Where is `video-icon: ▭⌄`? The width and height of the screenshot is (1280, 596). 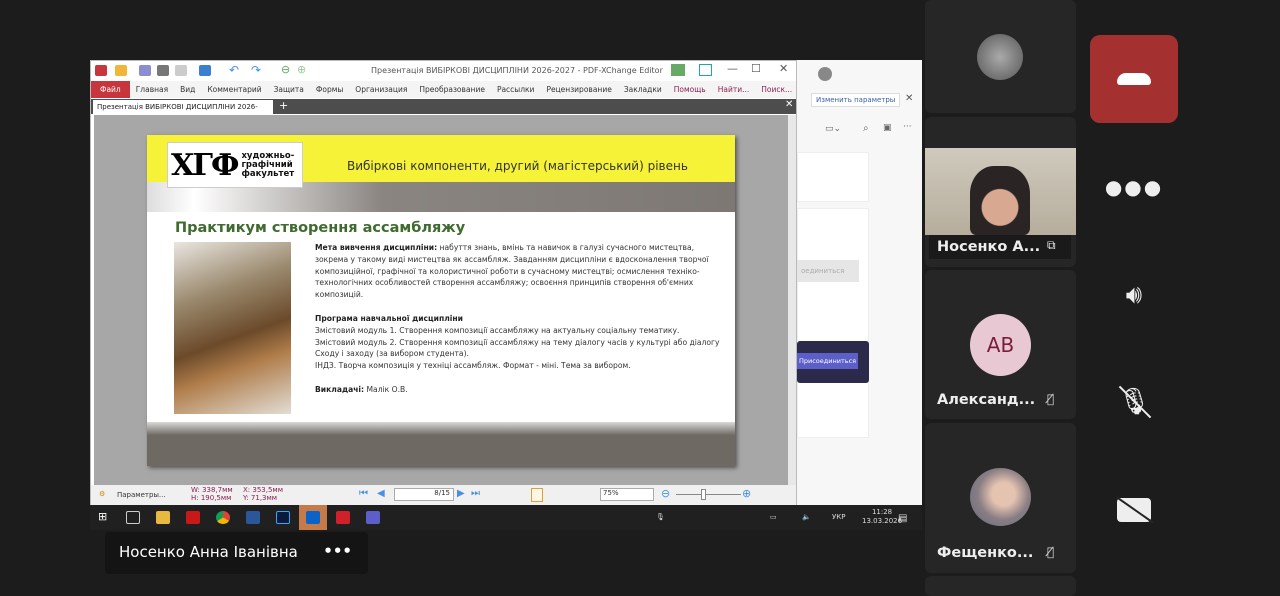 video-icon: ▭⌄ is located at coordinates (833, 129).